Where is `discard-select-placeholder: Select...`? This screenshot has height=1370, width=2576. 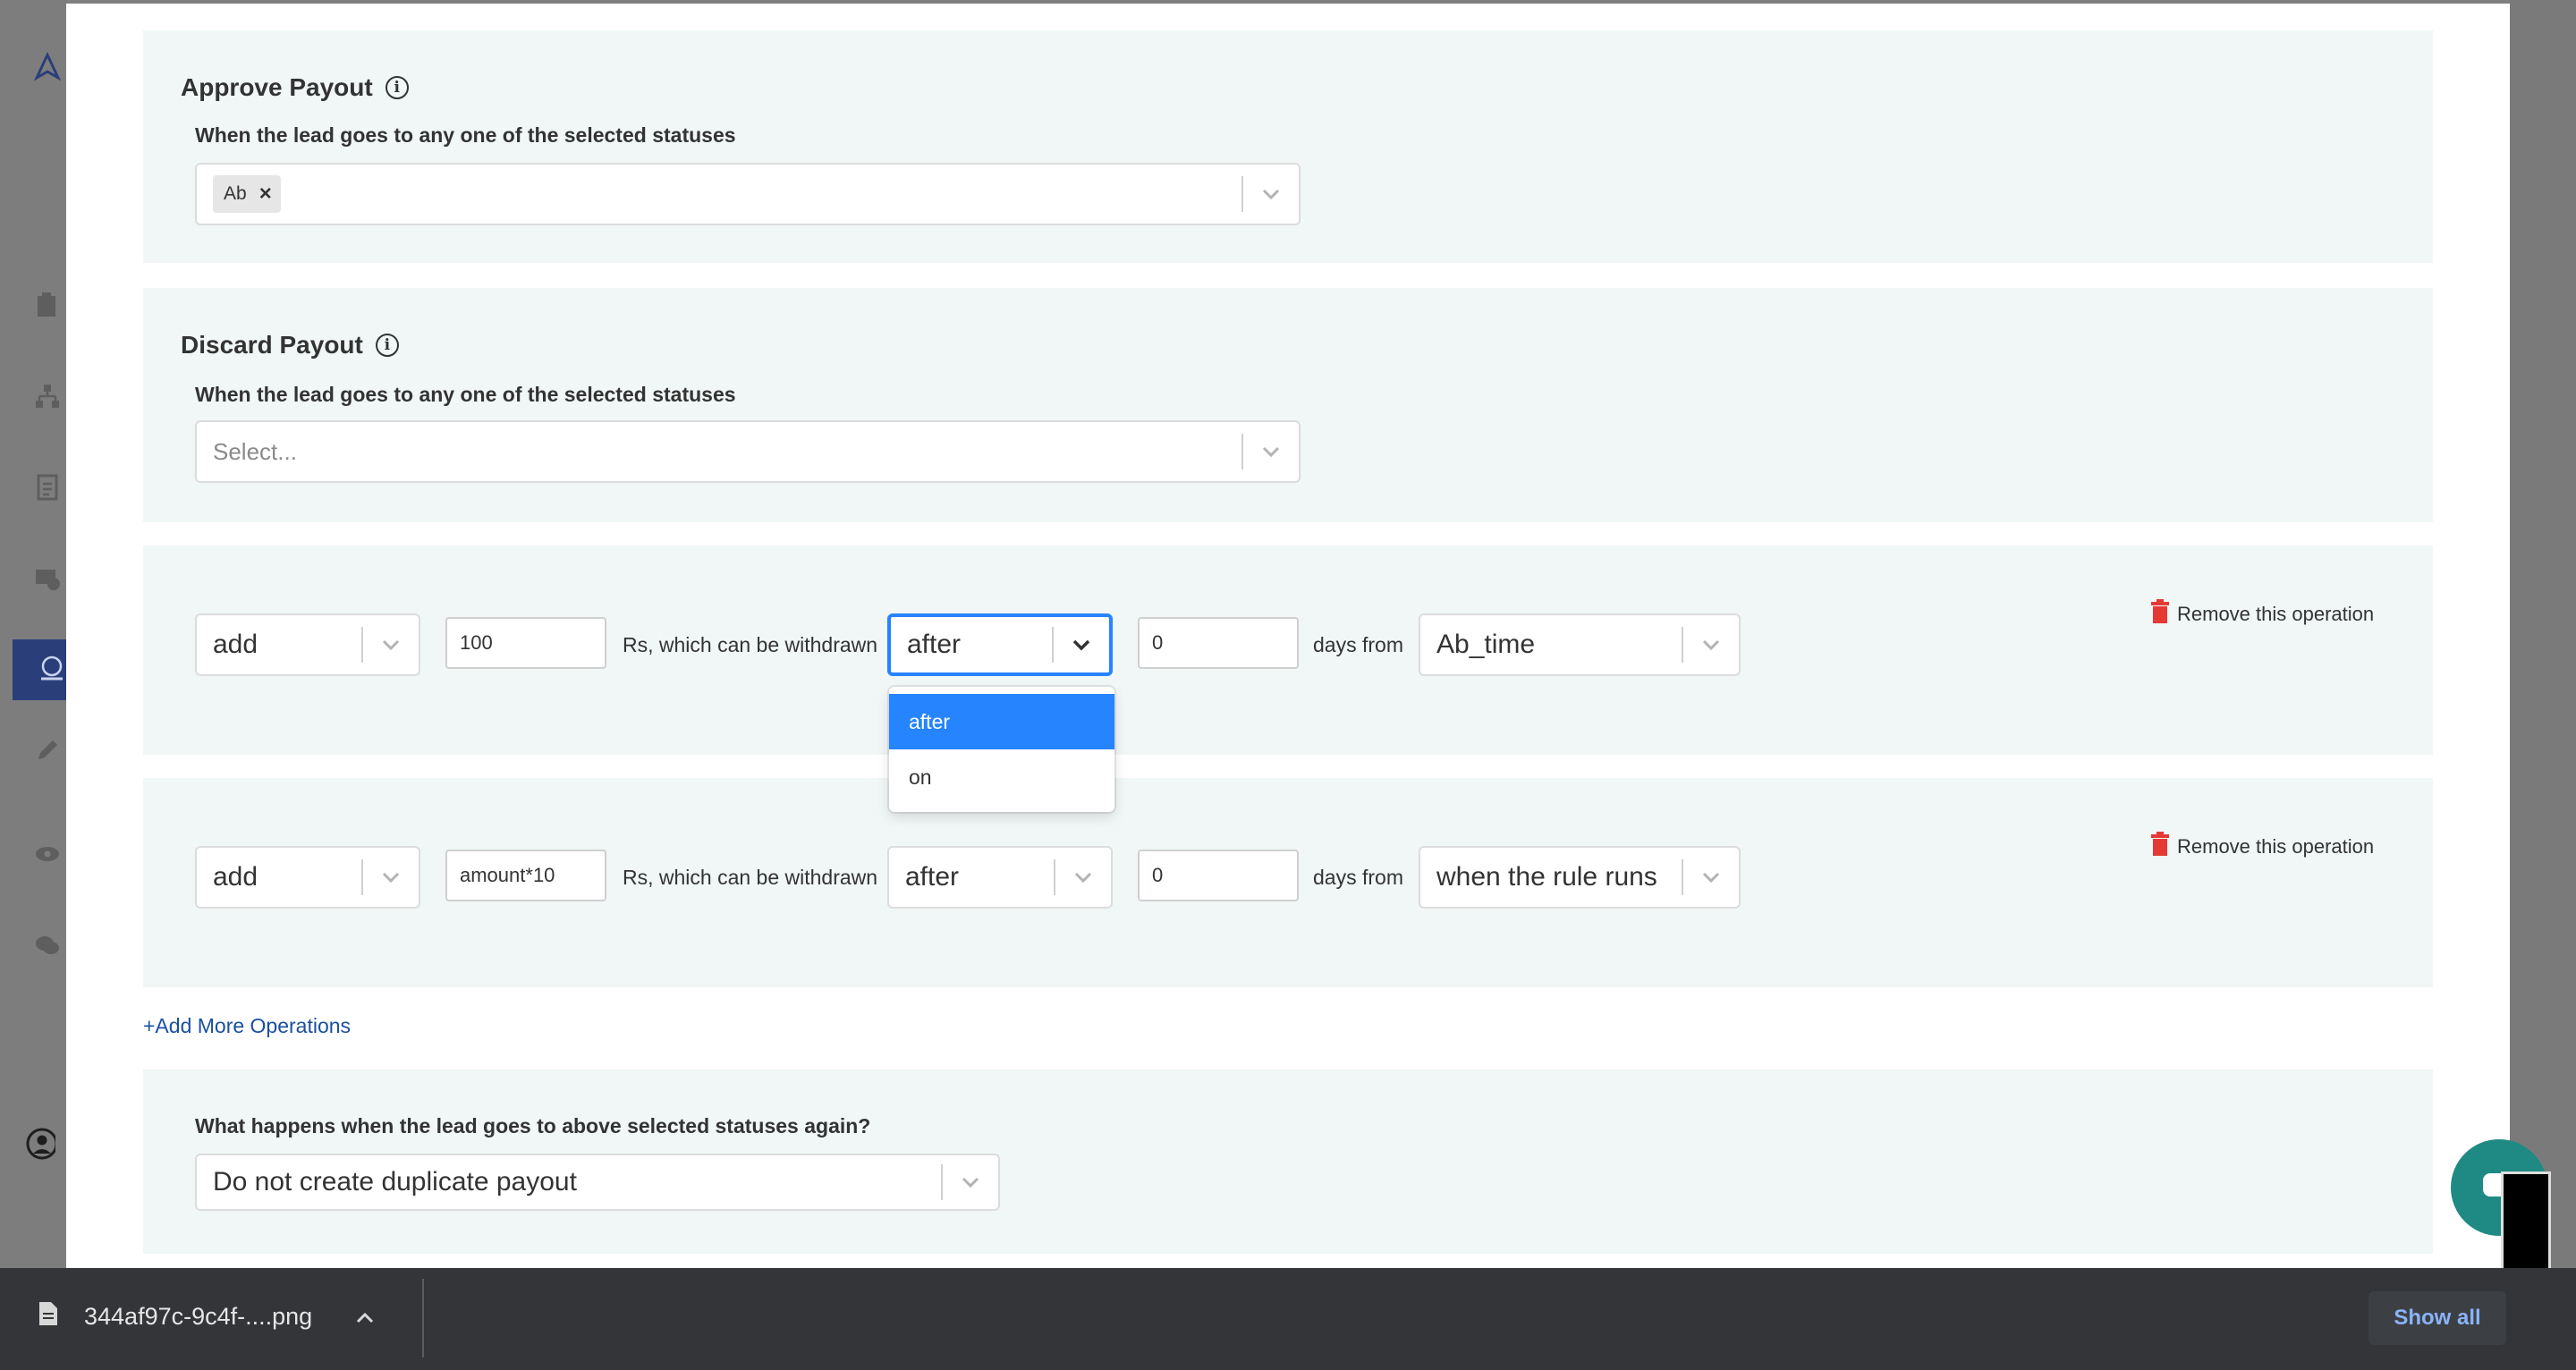 discard-select-placeholder: Select... is located at coordinates (255, 451).